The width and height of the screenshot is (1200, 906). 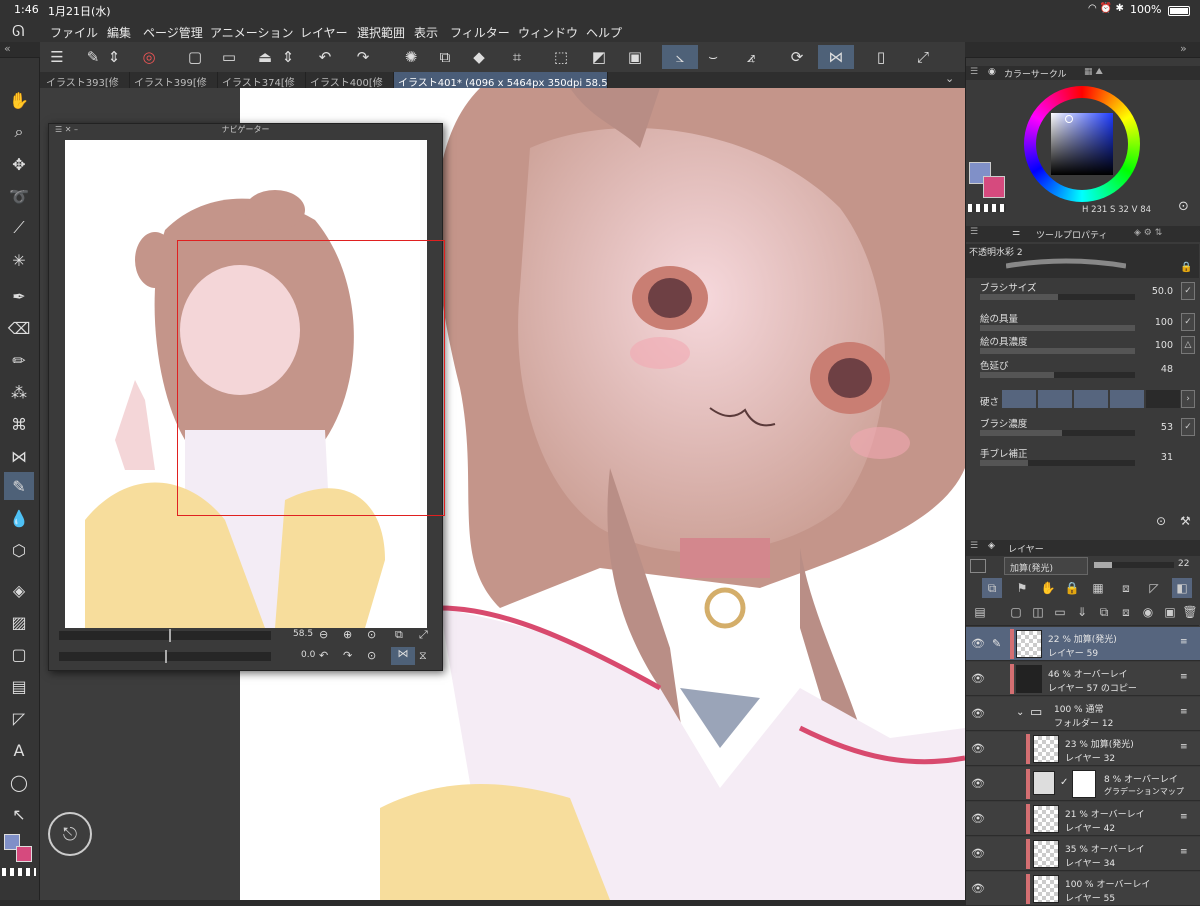 I want to click on menu-edit: 編集, so click(x=119, y=32).